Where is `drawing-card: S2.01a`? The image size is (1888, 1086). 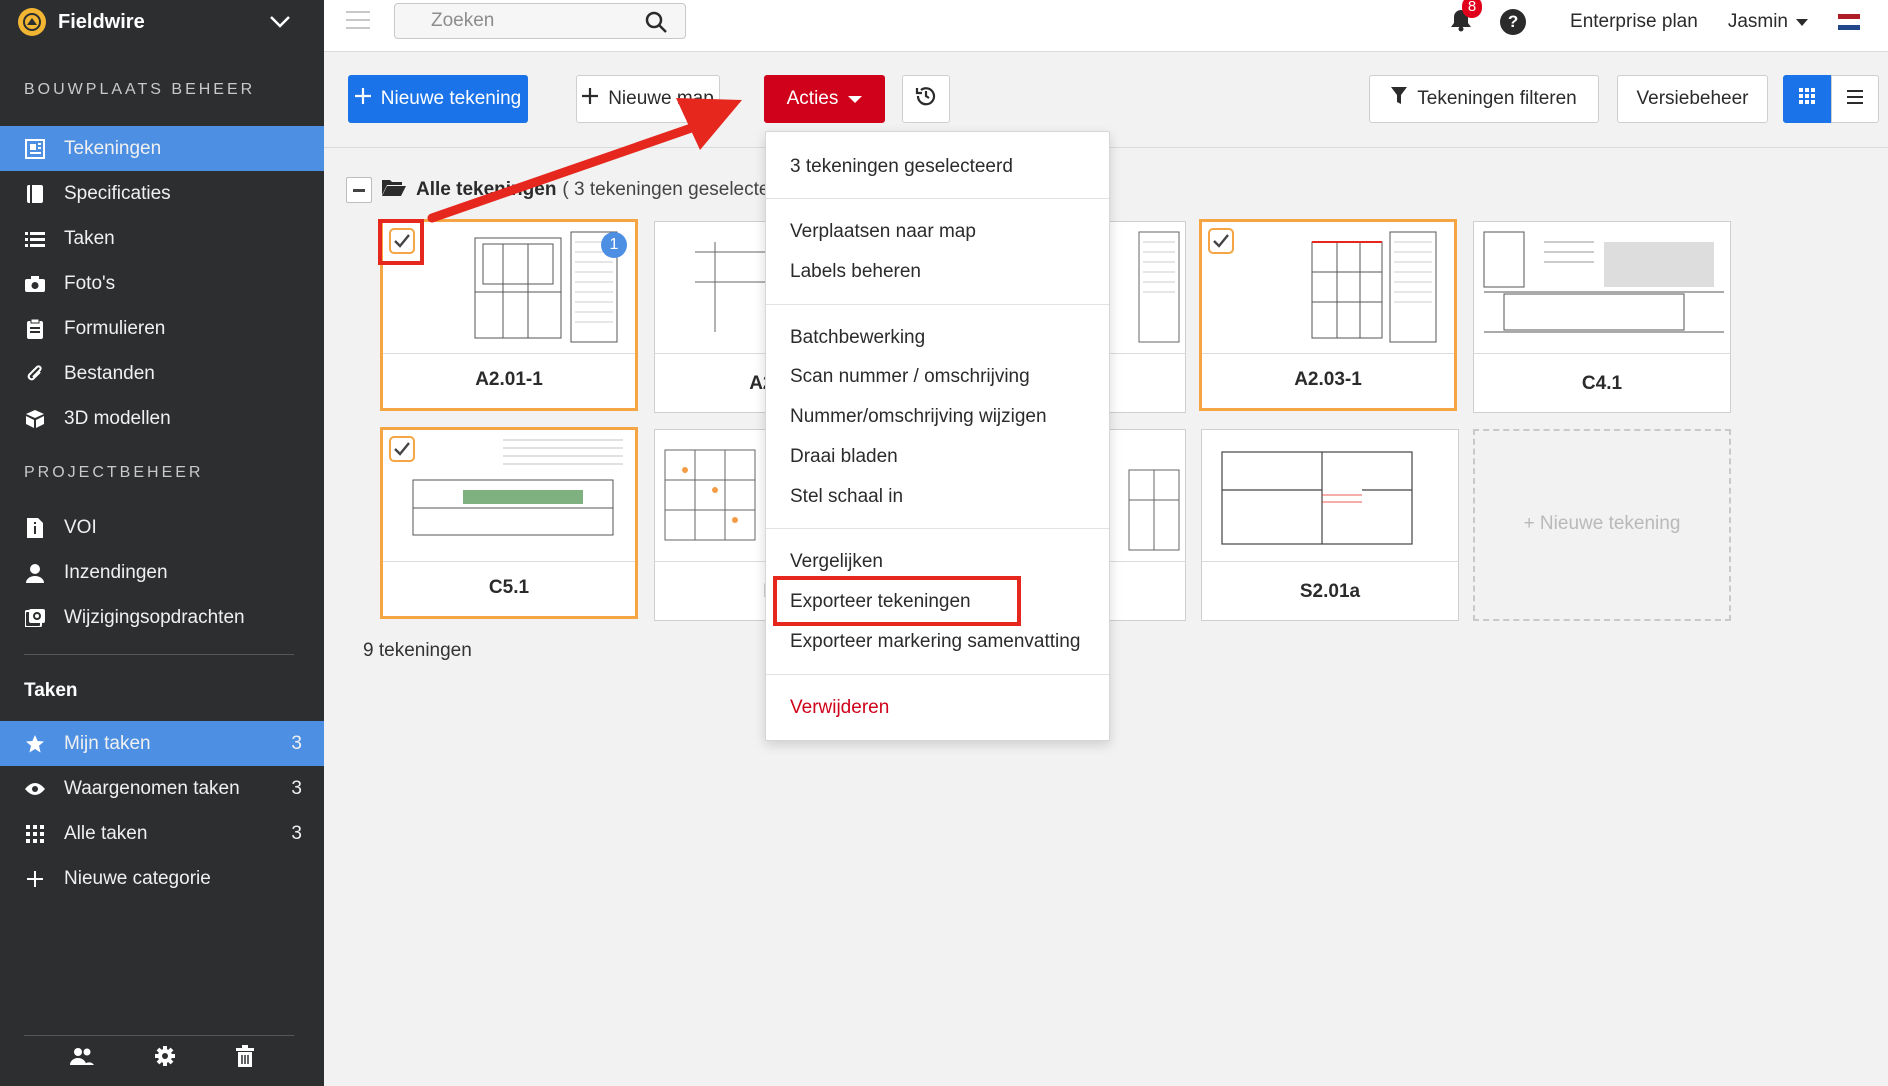
drawing-card: S2.01a is located at coordinates (1330, 525).